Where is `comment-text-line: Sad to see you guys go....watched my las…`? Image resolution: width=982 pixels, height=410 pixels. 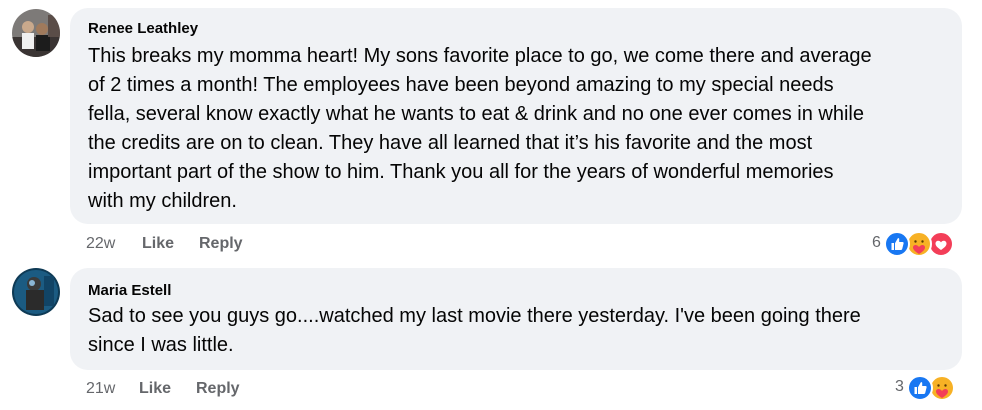
comment-text-line: Sad to see you guys go....watched my las… is located at coordinates (474, 316).